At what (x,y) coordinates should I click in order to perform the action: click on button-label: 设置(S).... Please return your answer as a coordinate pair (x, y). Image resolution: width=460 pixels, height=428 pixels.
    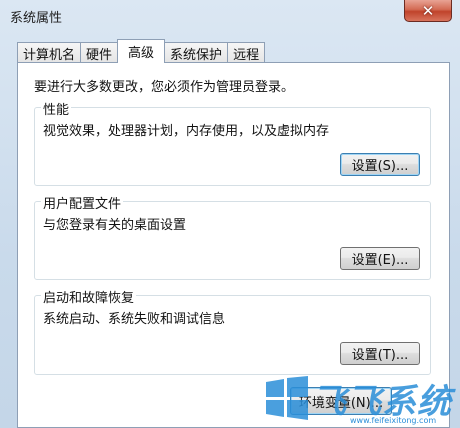
    Looking at the image, I should click on (380, 166).